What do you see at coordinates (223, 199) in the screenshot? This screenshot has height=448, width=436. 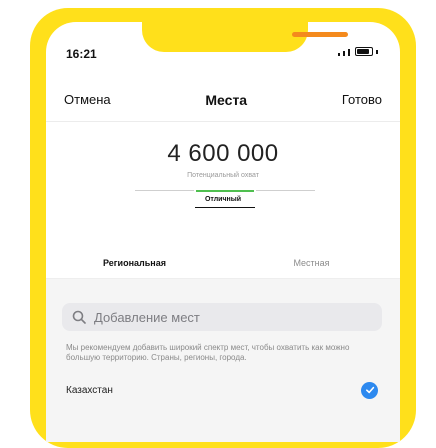 I see `reach-quality-label: Отличный` at bounding box center [223, 199].